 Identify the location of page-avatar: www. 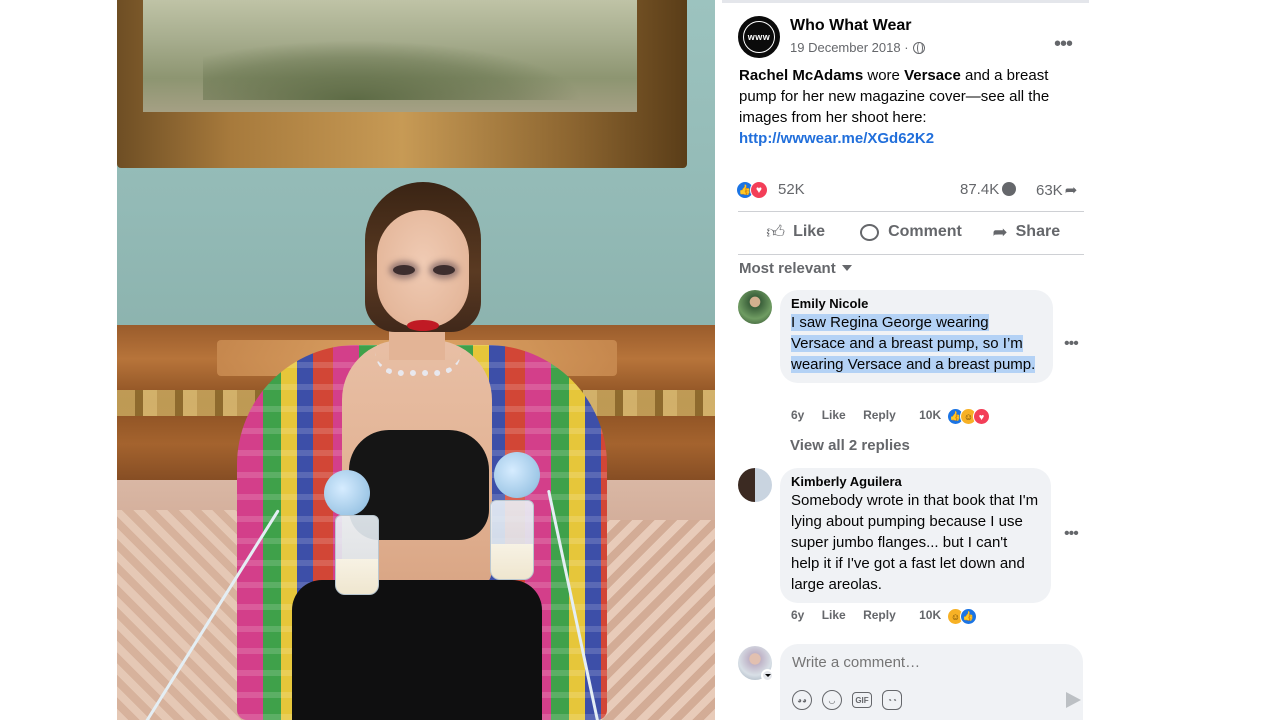
(759, 37).